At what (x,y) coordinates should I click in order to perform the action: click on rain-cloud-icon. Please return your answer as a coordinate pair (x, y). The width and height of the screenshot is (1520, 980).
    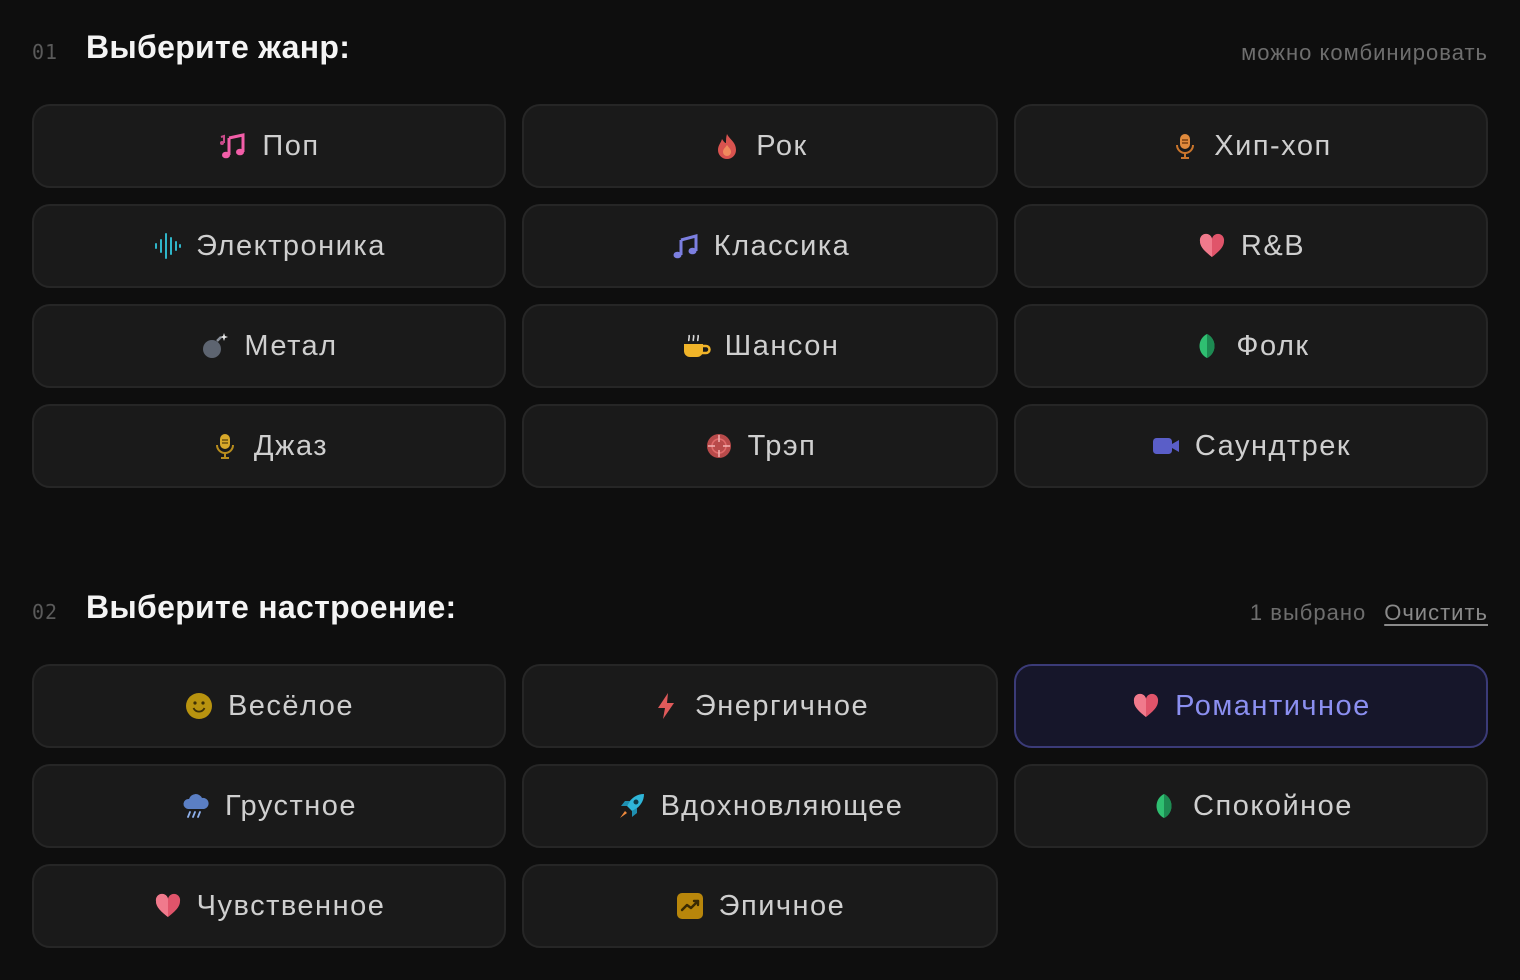
    Looking at the image, I should click on (196, 806).